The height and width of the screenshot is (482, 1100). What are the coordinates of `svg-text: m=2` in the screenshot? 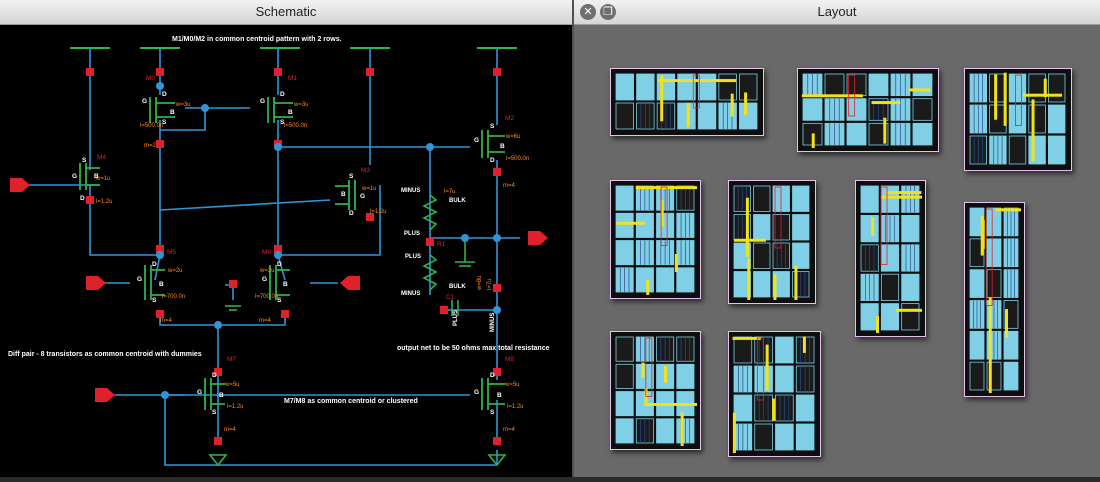 It's located at (150, 146).